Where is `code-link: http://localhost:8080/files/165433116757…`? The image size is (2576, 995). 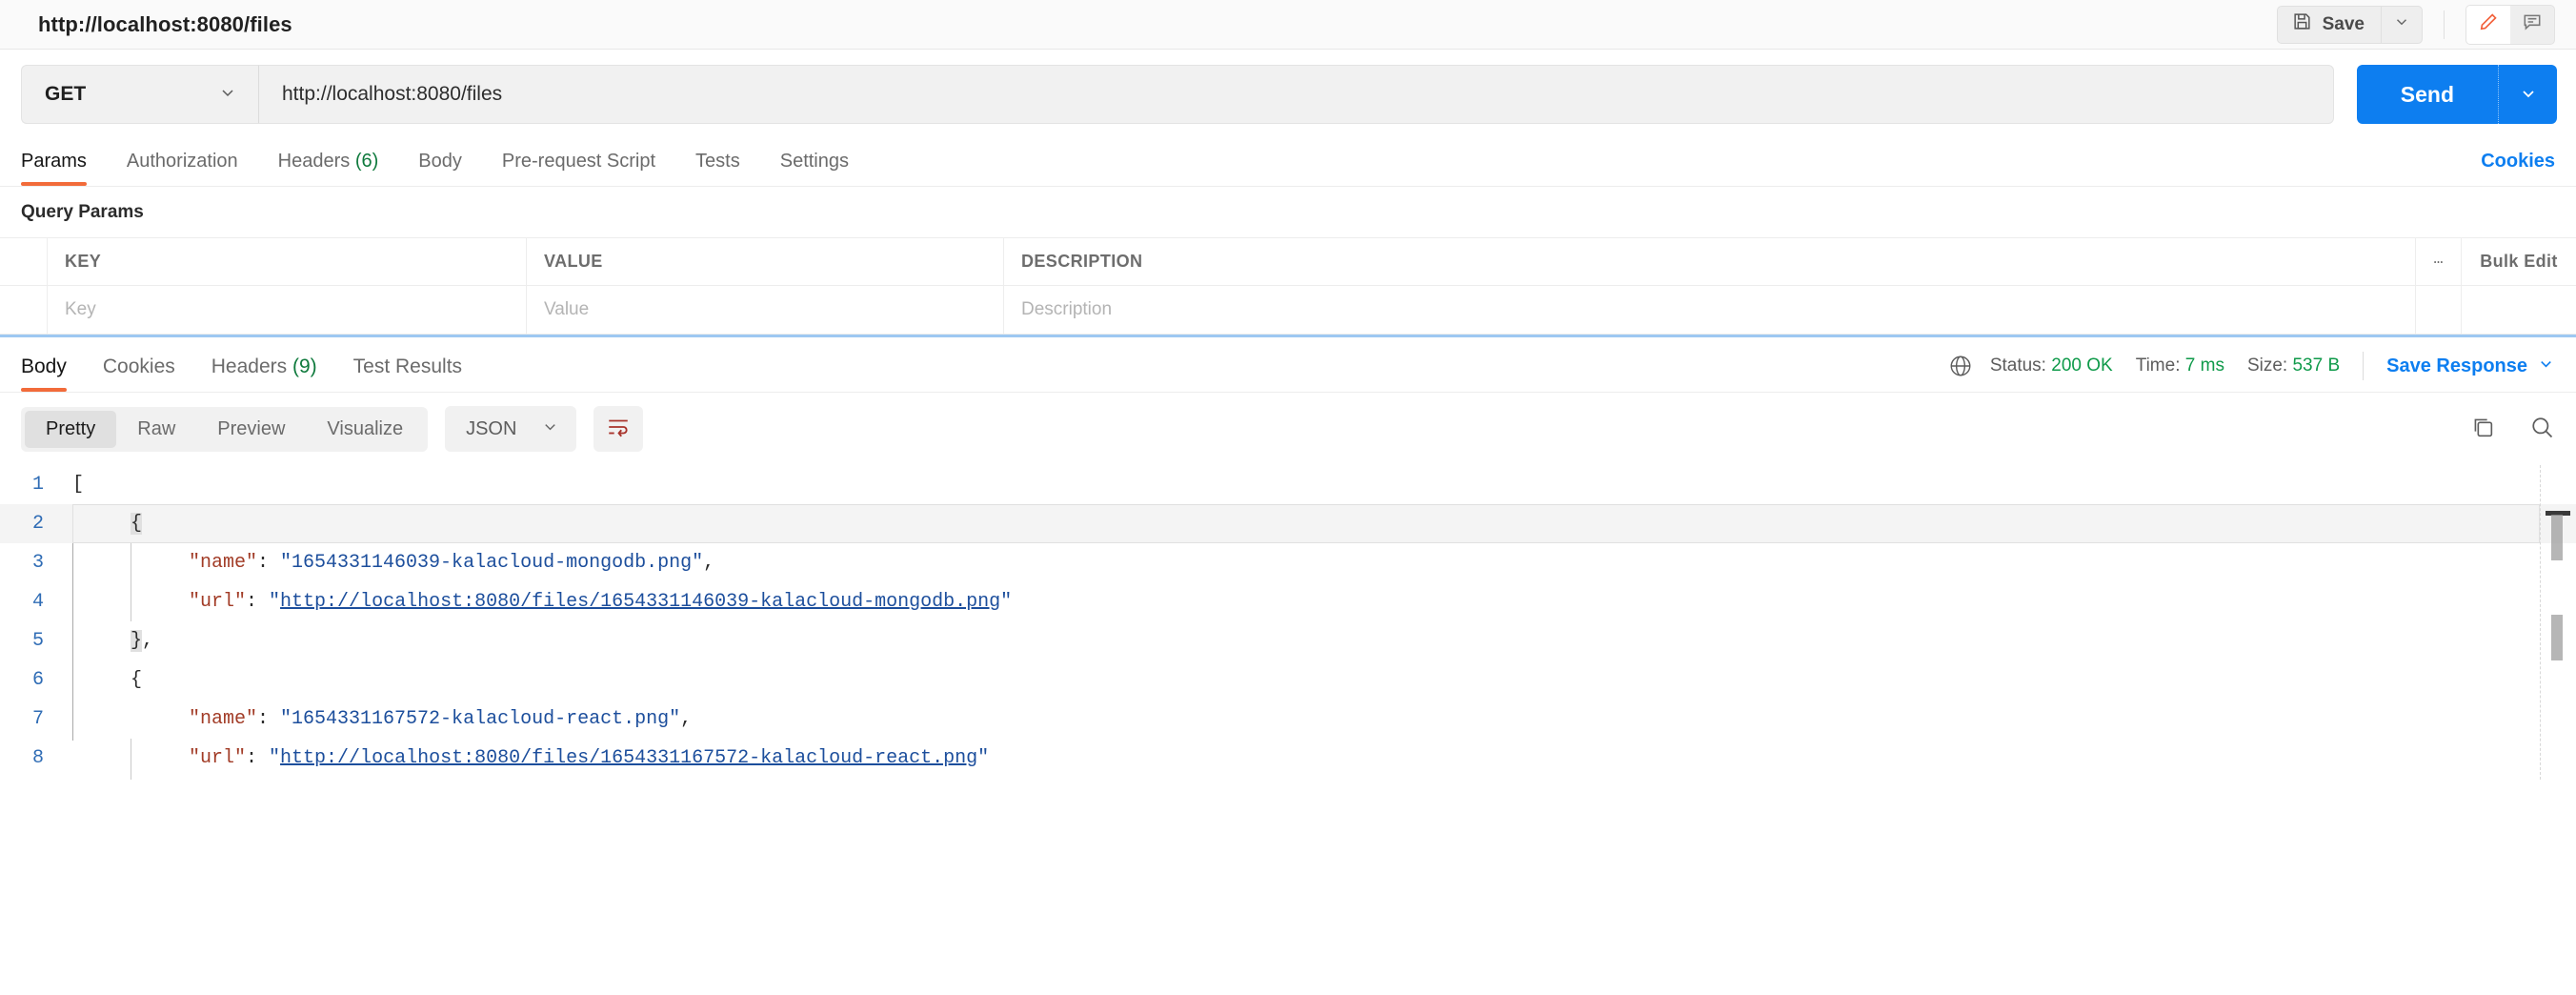
code-link: http://localhost:8080/files/165433116757… is located at coordinates (629, 758).